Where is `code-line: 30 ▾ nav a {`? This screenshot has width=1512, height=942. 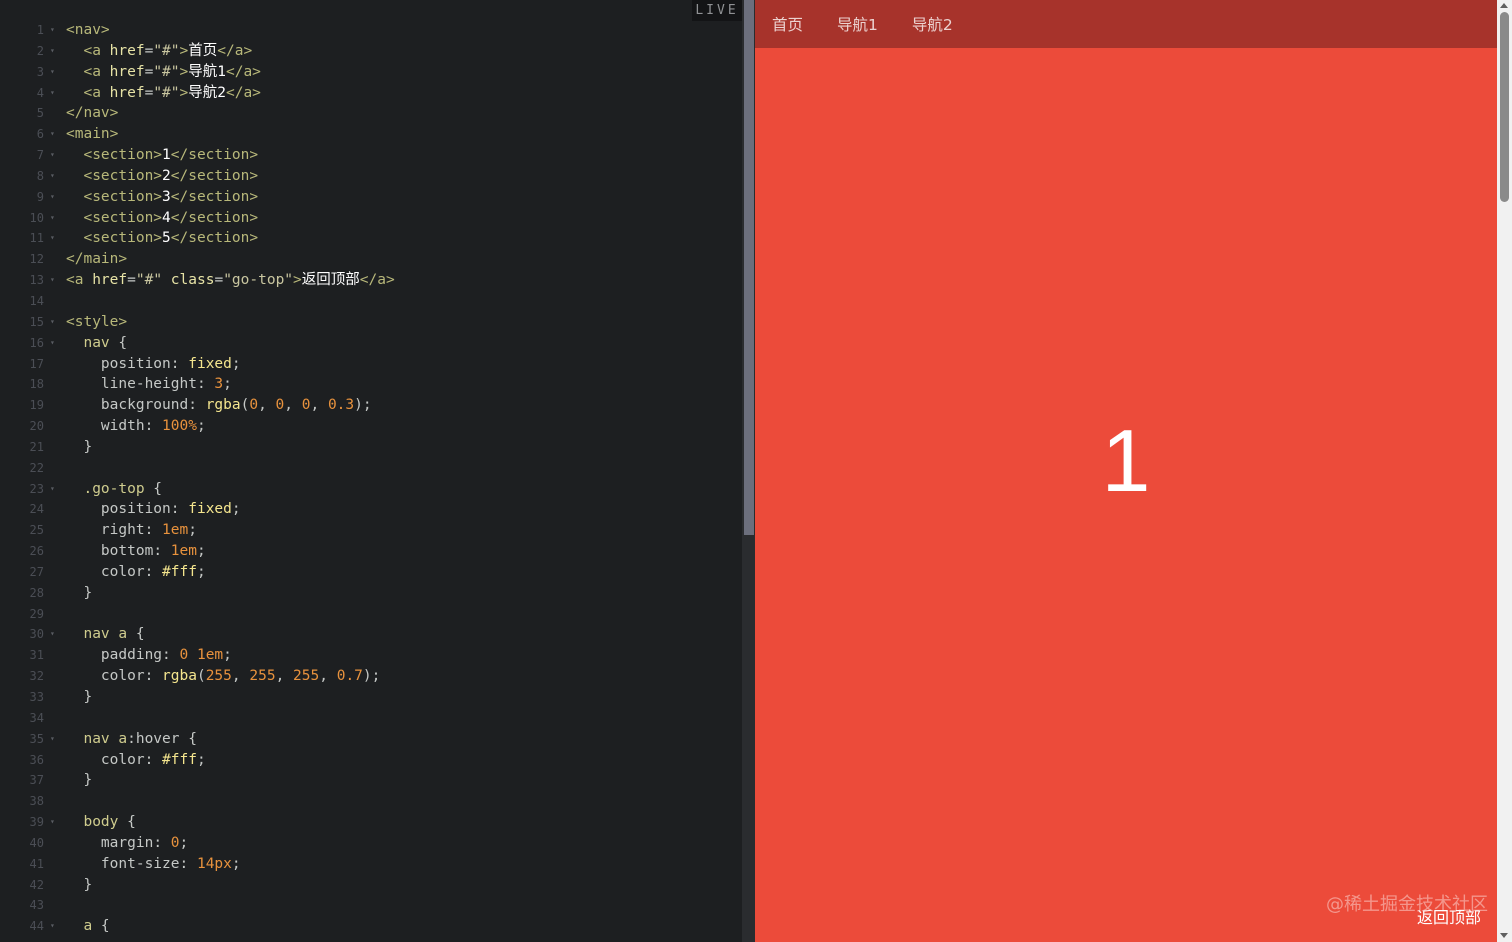
code-line: 30 ▾ nav a { is located at coordinates (371, 634).